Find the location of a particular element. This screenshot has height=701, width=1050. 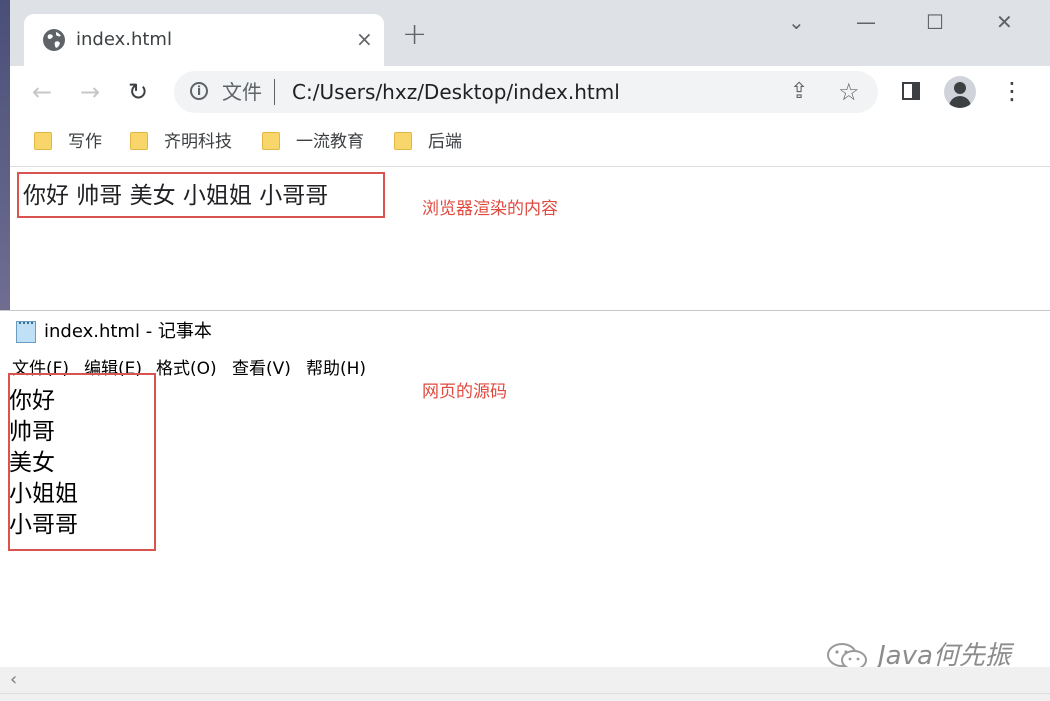

new-tab-icon: + is located at coordinates (414, 35).